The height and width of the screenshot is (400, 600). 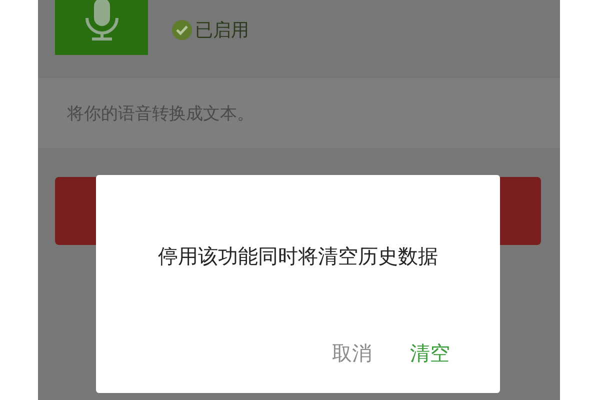 I want to click on clear-button: 清空, so click(x=430, y=353).